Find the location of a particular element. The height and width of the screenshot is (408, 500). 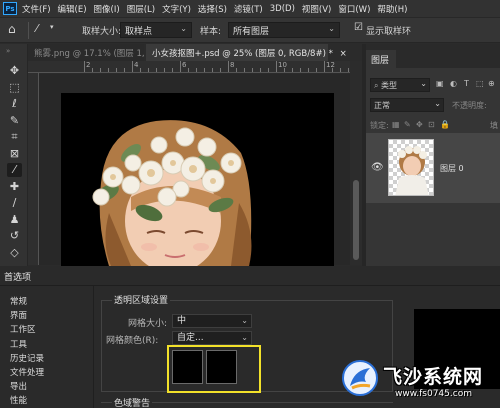

blend-mode-select: 正常 ⌄ is located at coordinates (407, 105).